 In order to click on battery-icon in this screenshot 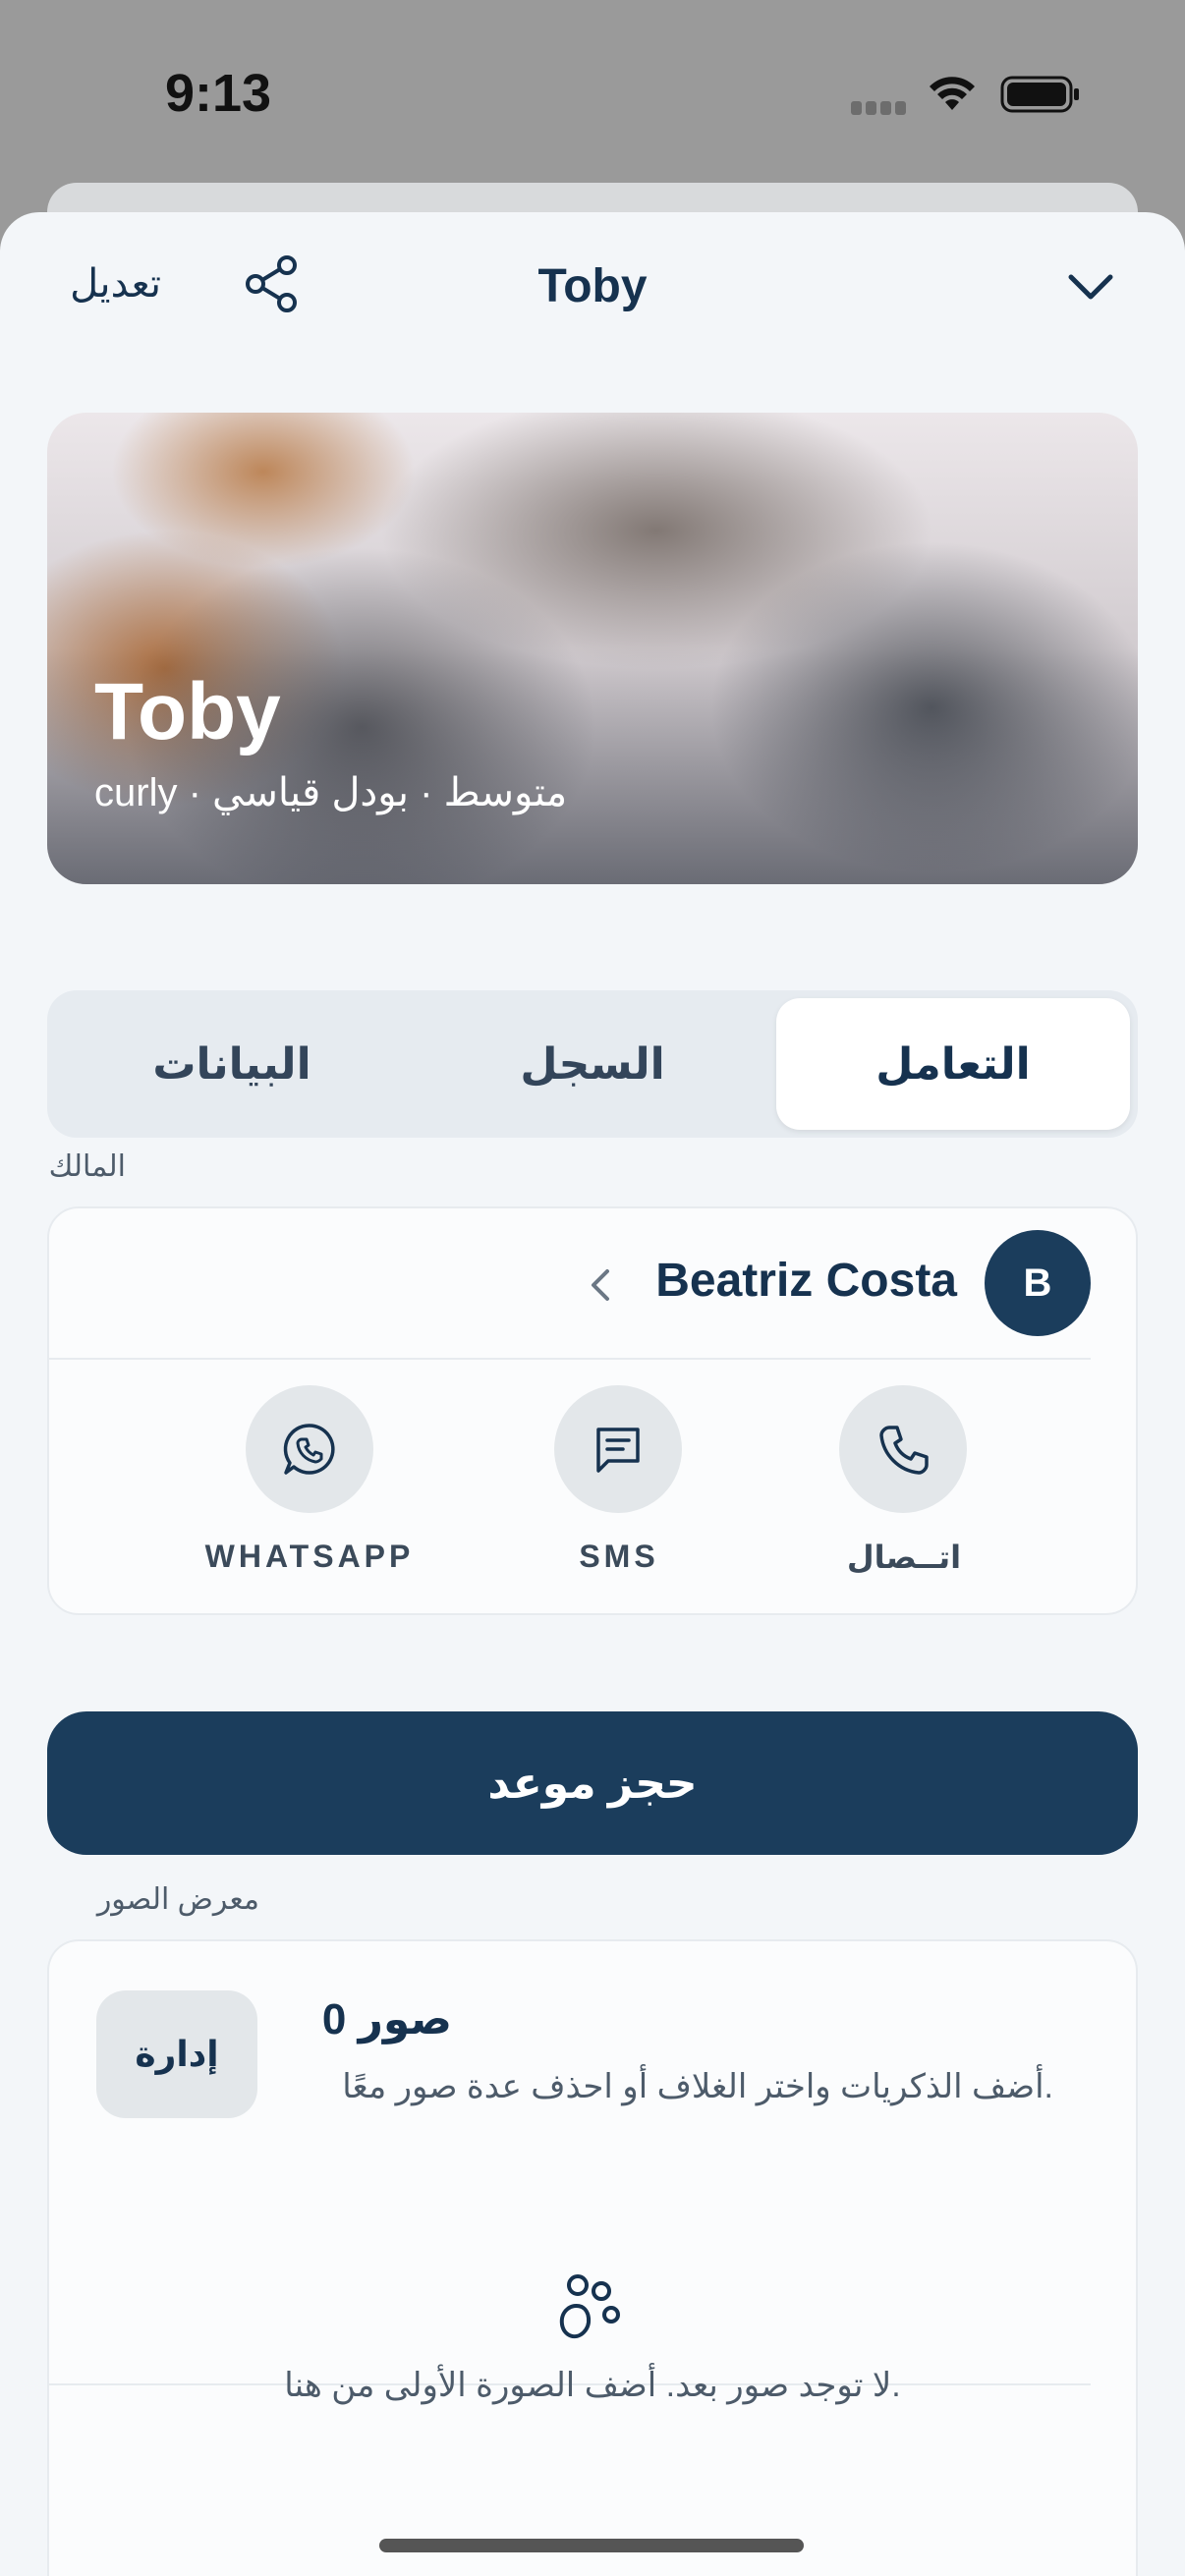, I will do `click(1040, 94)`.